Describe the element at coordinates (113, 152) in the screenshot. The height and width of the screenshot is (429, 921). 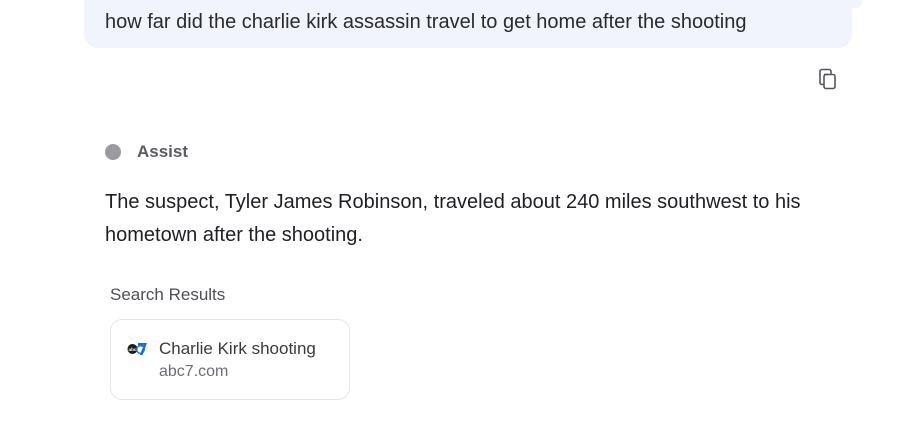
I see `assistant-avatar` at that location.